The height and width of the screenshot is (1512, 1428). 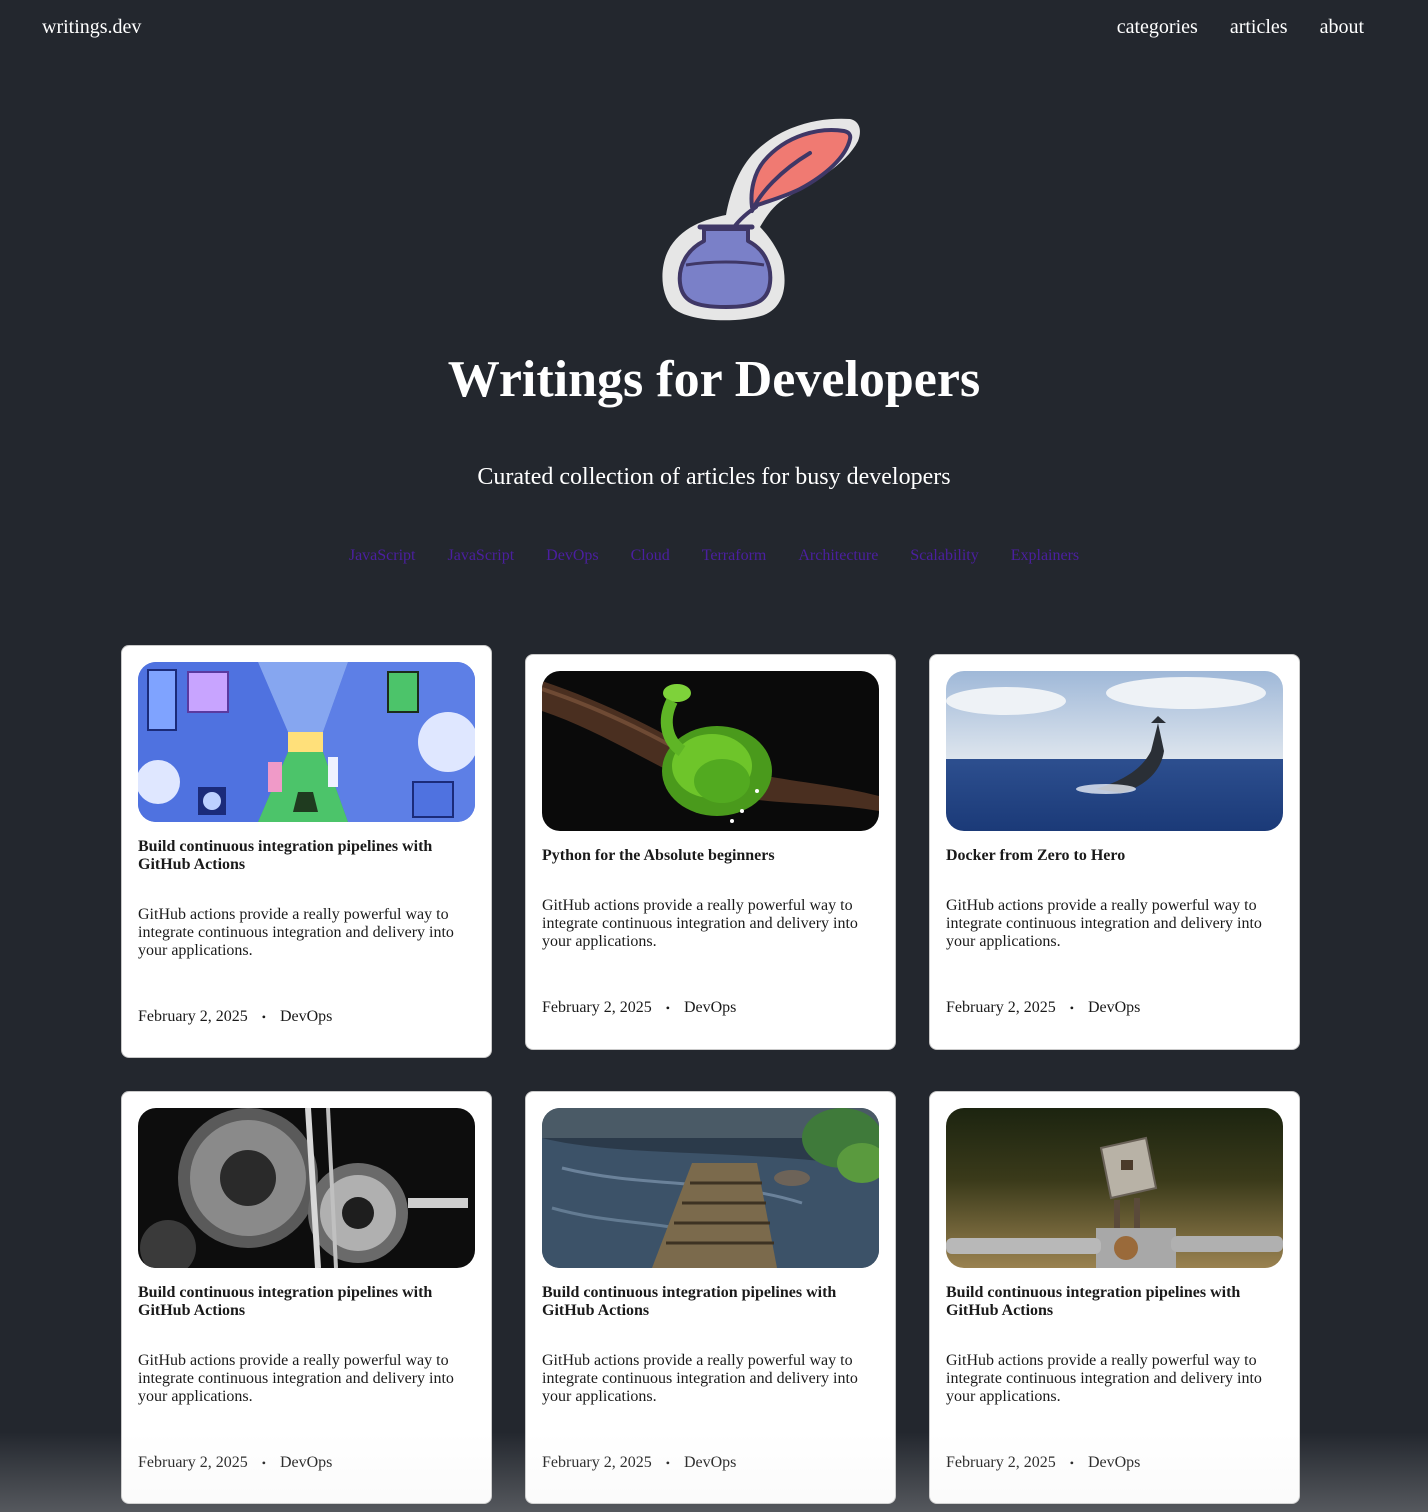 What do you see at coordinates (1157, 27) in the screenshot?
I see `nav-link-categories: categories` at bounding box center [1157, 27].